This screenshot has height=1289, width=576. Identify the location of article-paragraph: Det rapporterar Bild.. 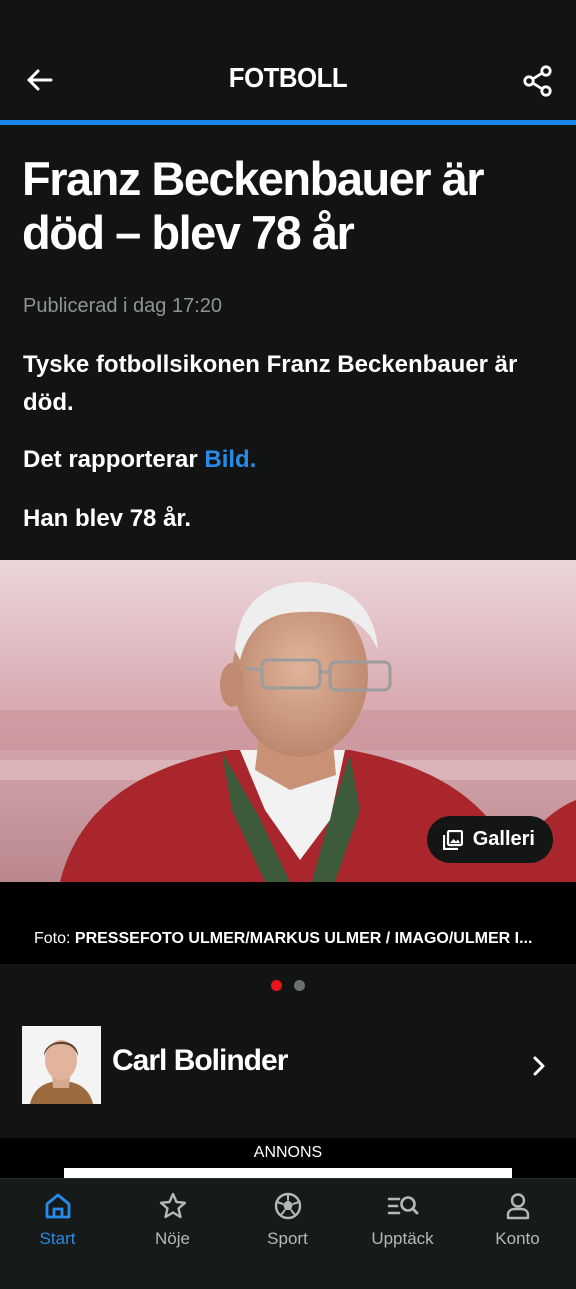
(139, 460).